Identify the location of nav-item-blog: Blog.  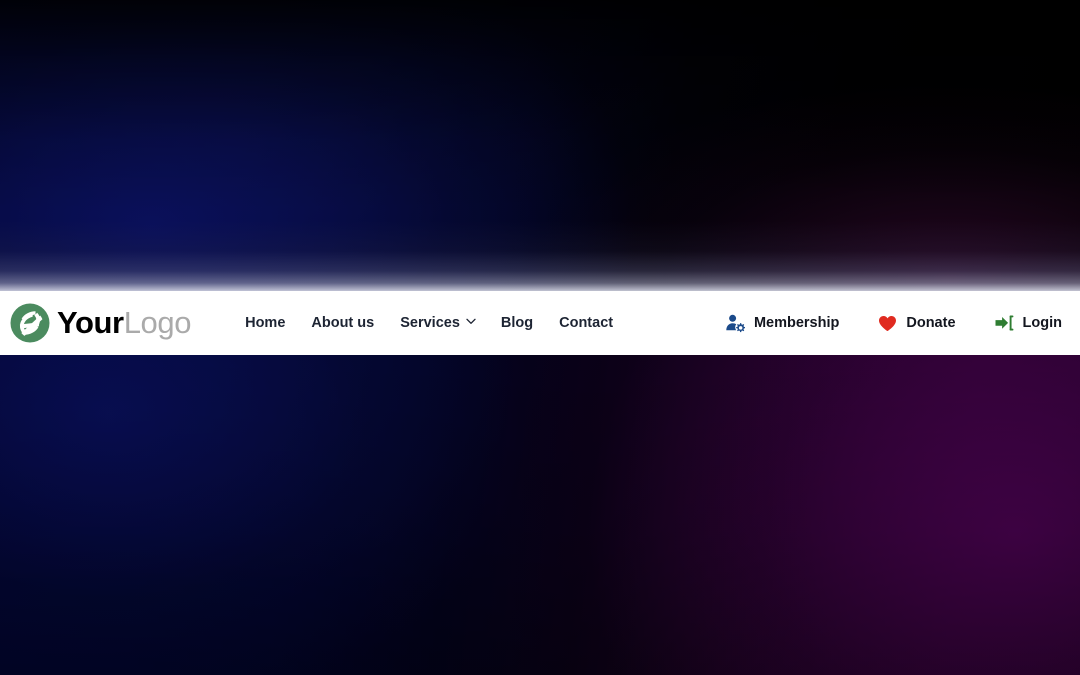
(517, 323).